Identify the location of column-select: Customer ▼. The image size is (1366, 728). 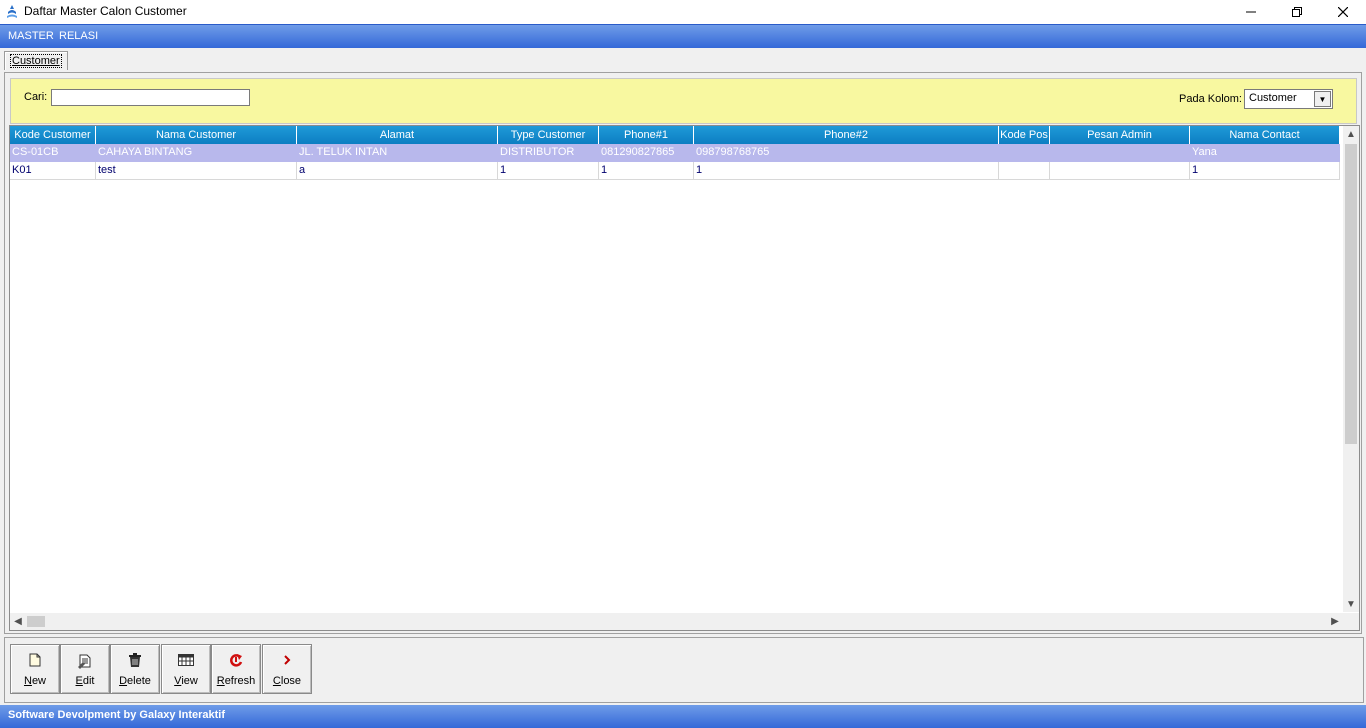
(1288, 99).